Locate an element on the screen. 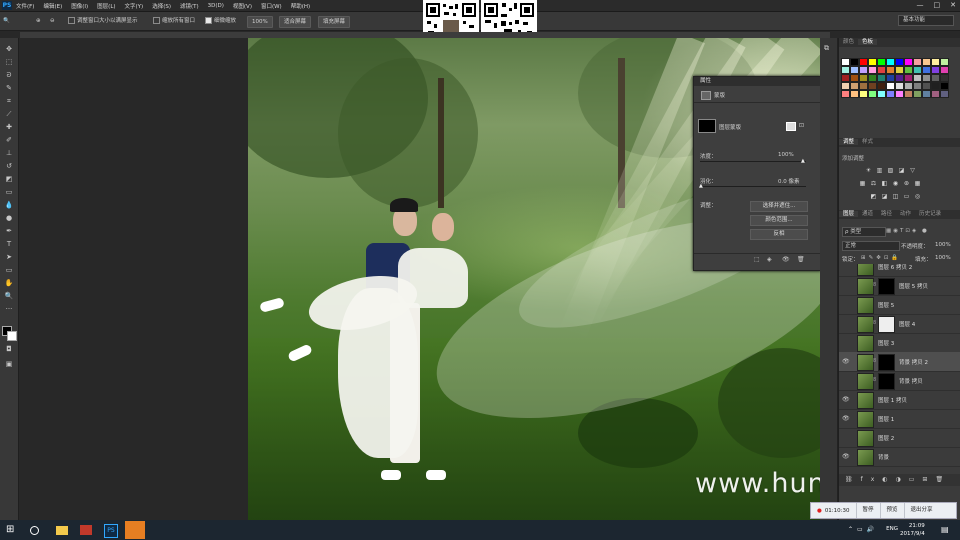 The width and height of the screenshot is (960, 540). windows-start-icon: ⊞ is located at coordinates (12, 530).